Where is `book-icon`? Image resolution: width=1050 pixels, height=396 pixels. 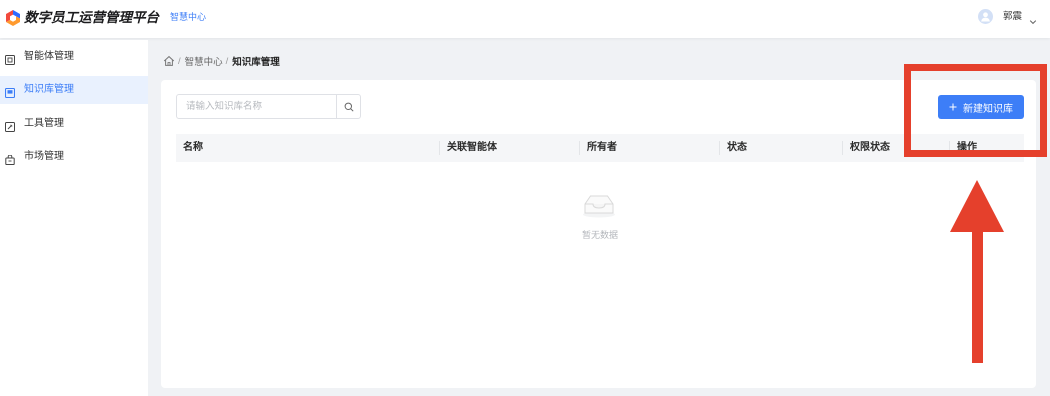 book-icon is located at coordinates (10, 92).